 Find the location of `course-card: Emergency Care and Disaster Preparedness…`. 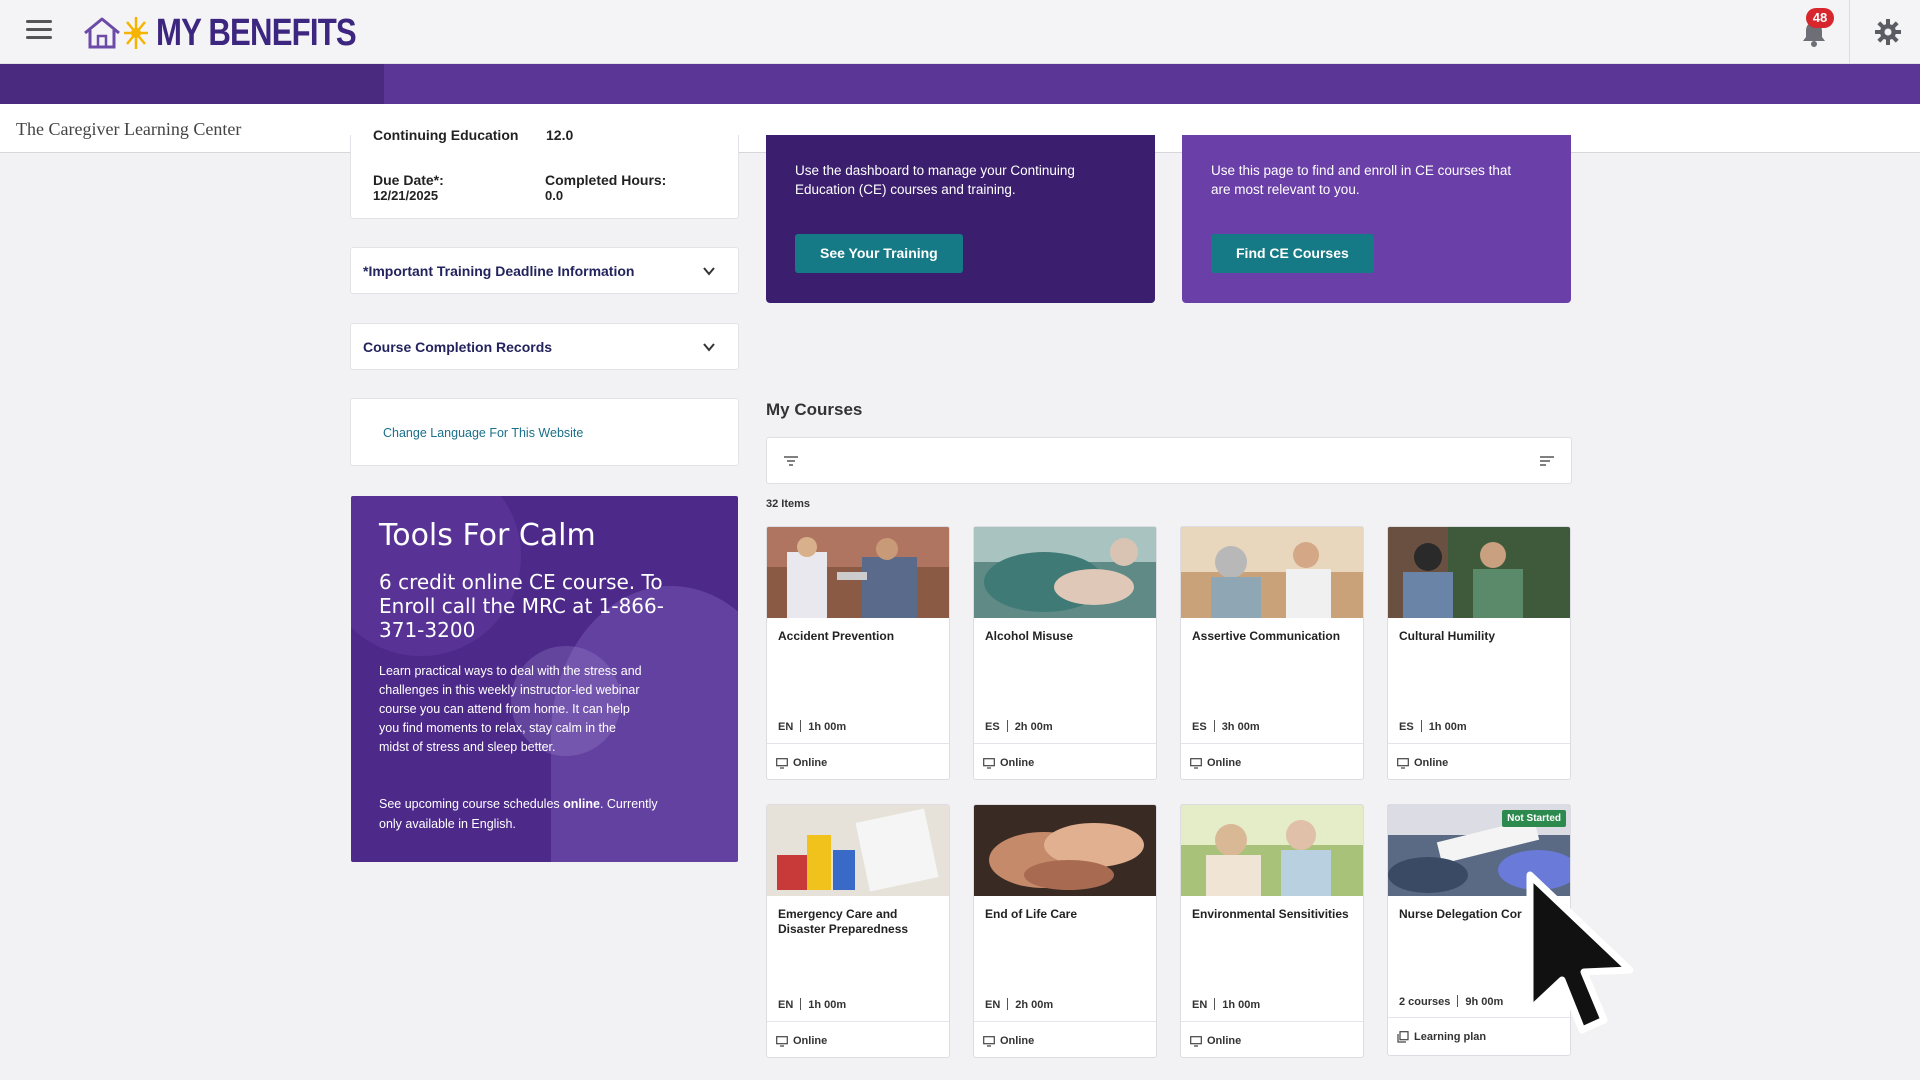

course-card: Emergency Care and Disaster Preparedness… is located at coordinates (858, 931).